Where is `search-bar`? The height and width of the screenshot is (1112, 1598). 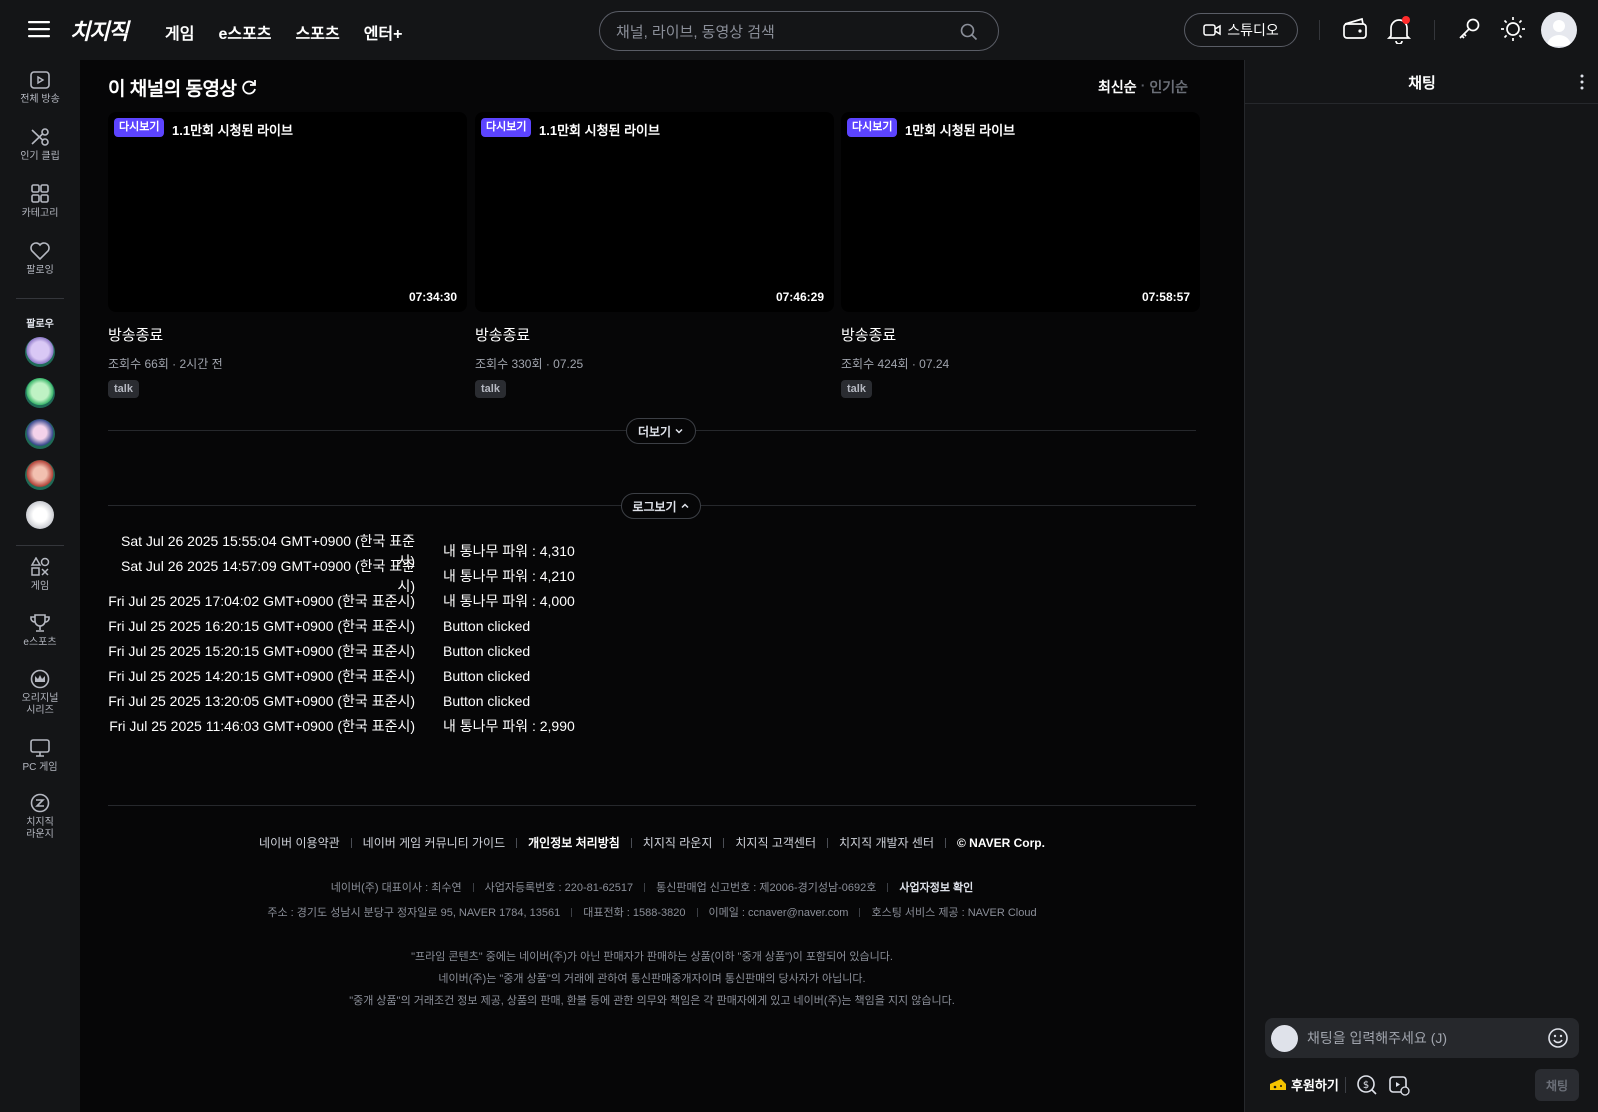
search-bar is located at coordinates (799, 31).